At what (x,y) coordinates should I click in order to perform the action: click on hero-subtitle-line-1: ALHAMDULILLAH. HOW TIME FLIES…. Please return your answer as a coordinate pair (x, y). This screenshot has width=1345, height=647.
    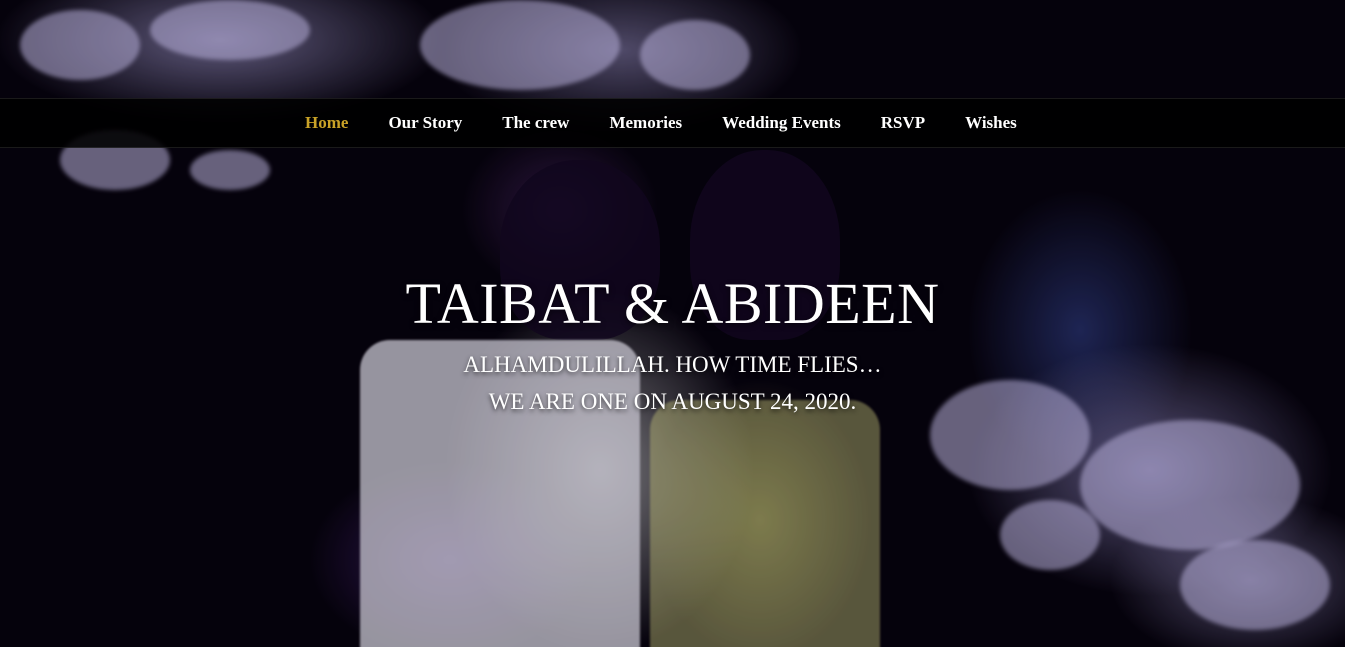
    Looking at the image, I should click on (672, 364).